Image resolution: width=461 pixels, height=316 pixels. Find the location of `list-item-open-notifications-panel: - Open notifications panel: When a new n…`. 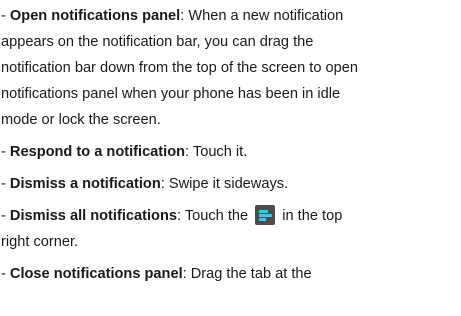

list-item-open-notifications-panel: - Open notifications panel: When a new n… is located at coordinates (230, 16).